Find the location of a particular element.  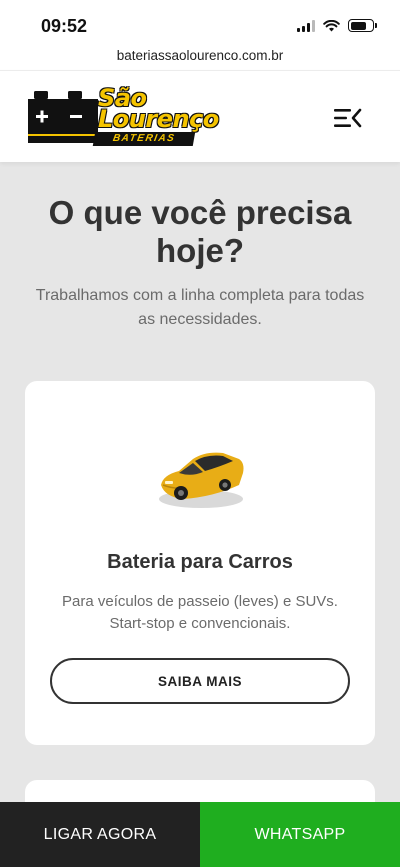

wifi-icon is located at coordinates (331, 25).